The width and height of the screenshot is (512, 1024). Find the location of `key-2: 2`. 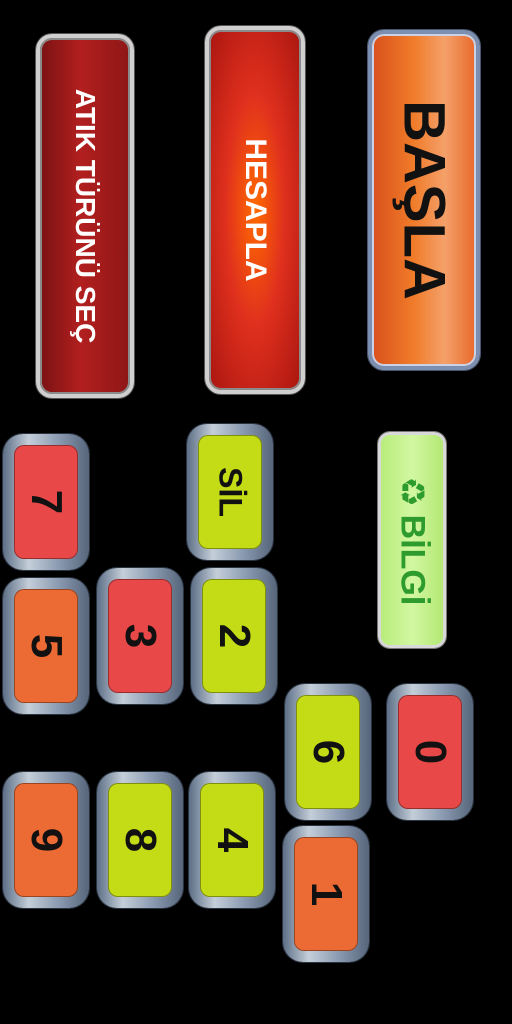

key-2: 2 is located at coordinates (234, 636).